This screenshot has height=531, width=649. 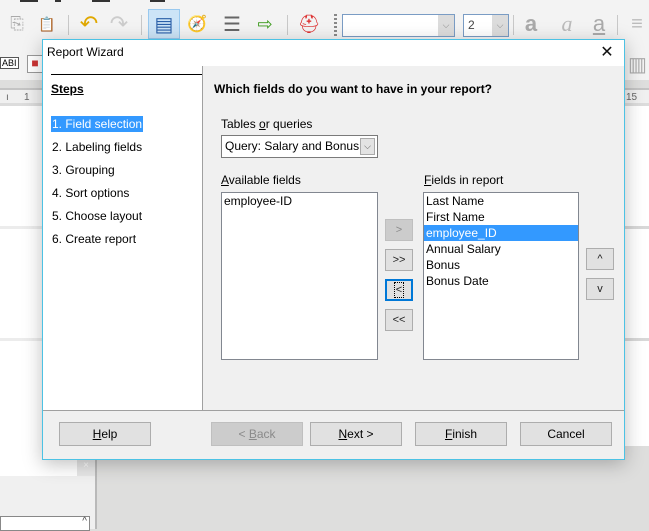 I want to click on list-item-selected: employee_ID, so click(x=501, y=233).